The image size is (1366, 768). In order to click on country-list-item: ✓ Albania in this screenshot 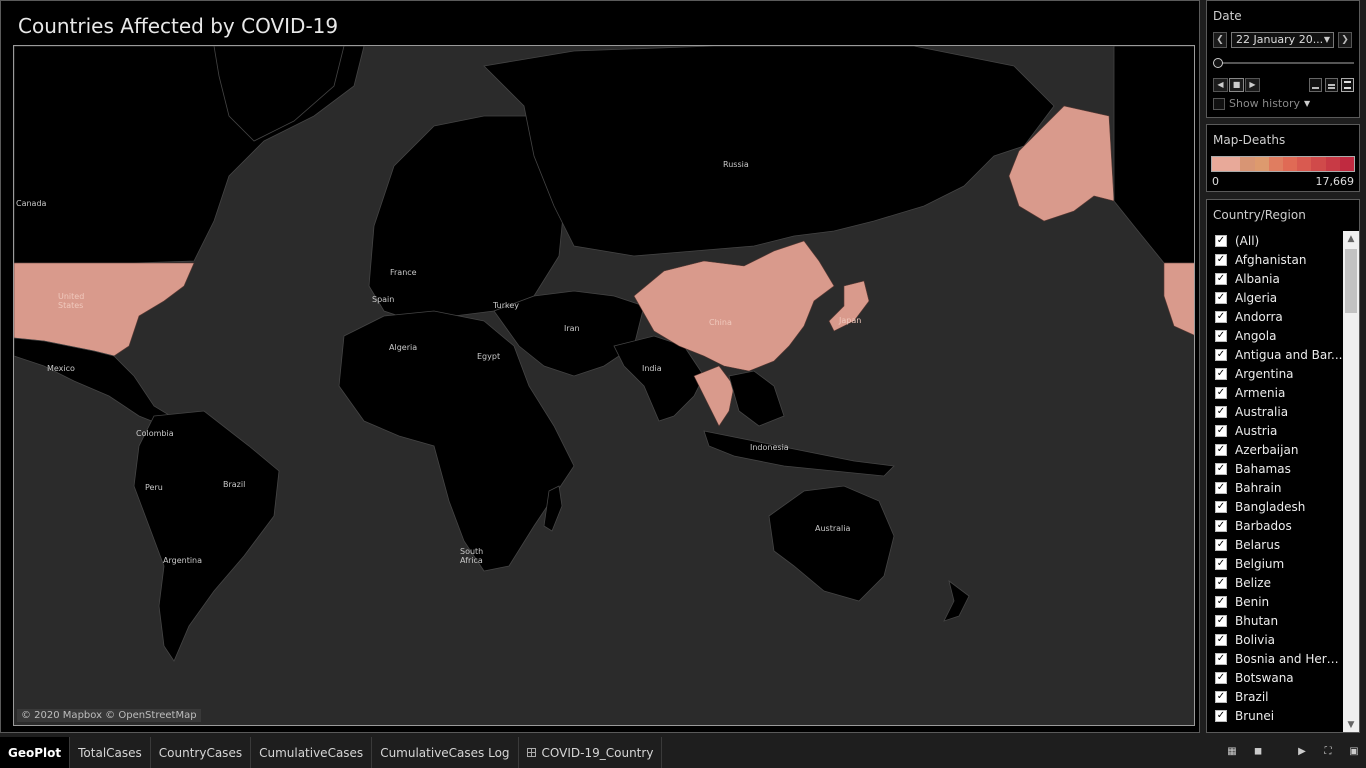, I will do `click(1275, 278)`.